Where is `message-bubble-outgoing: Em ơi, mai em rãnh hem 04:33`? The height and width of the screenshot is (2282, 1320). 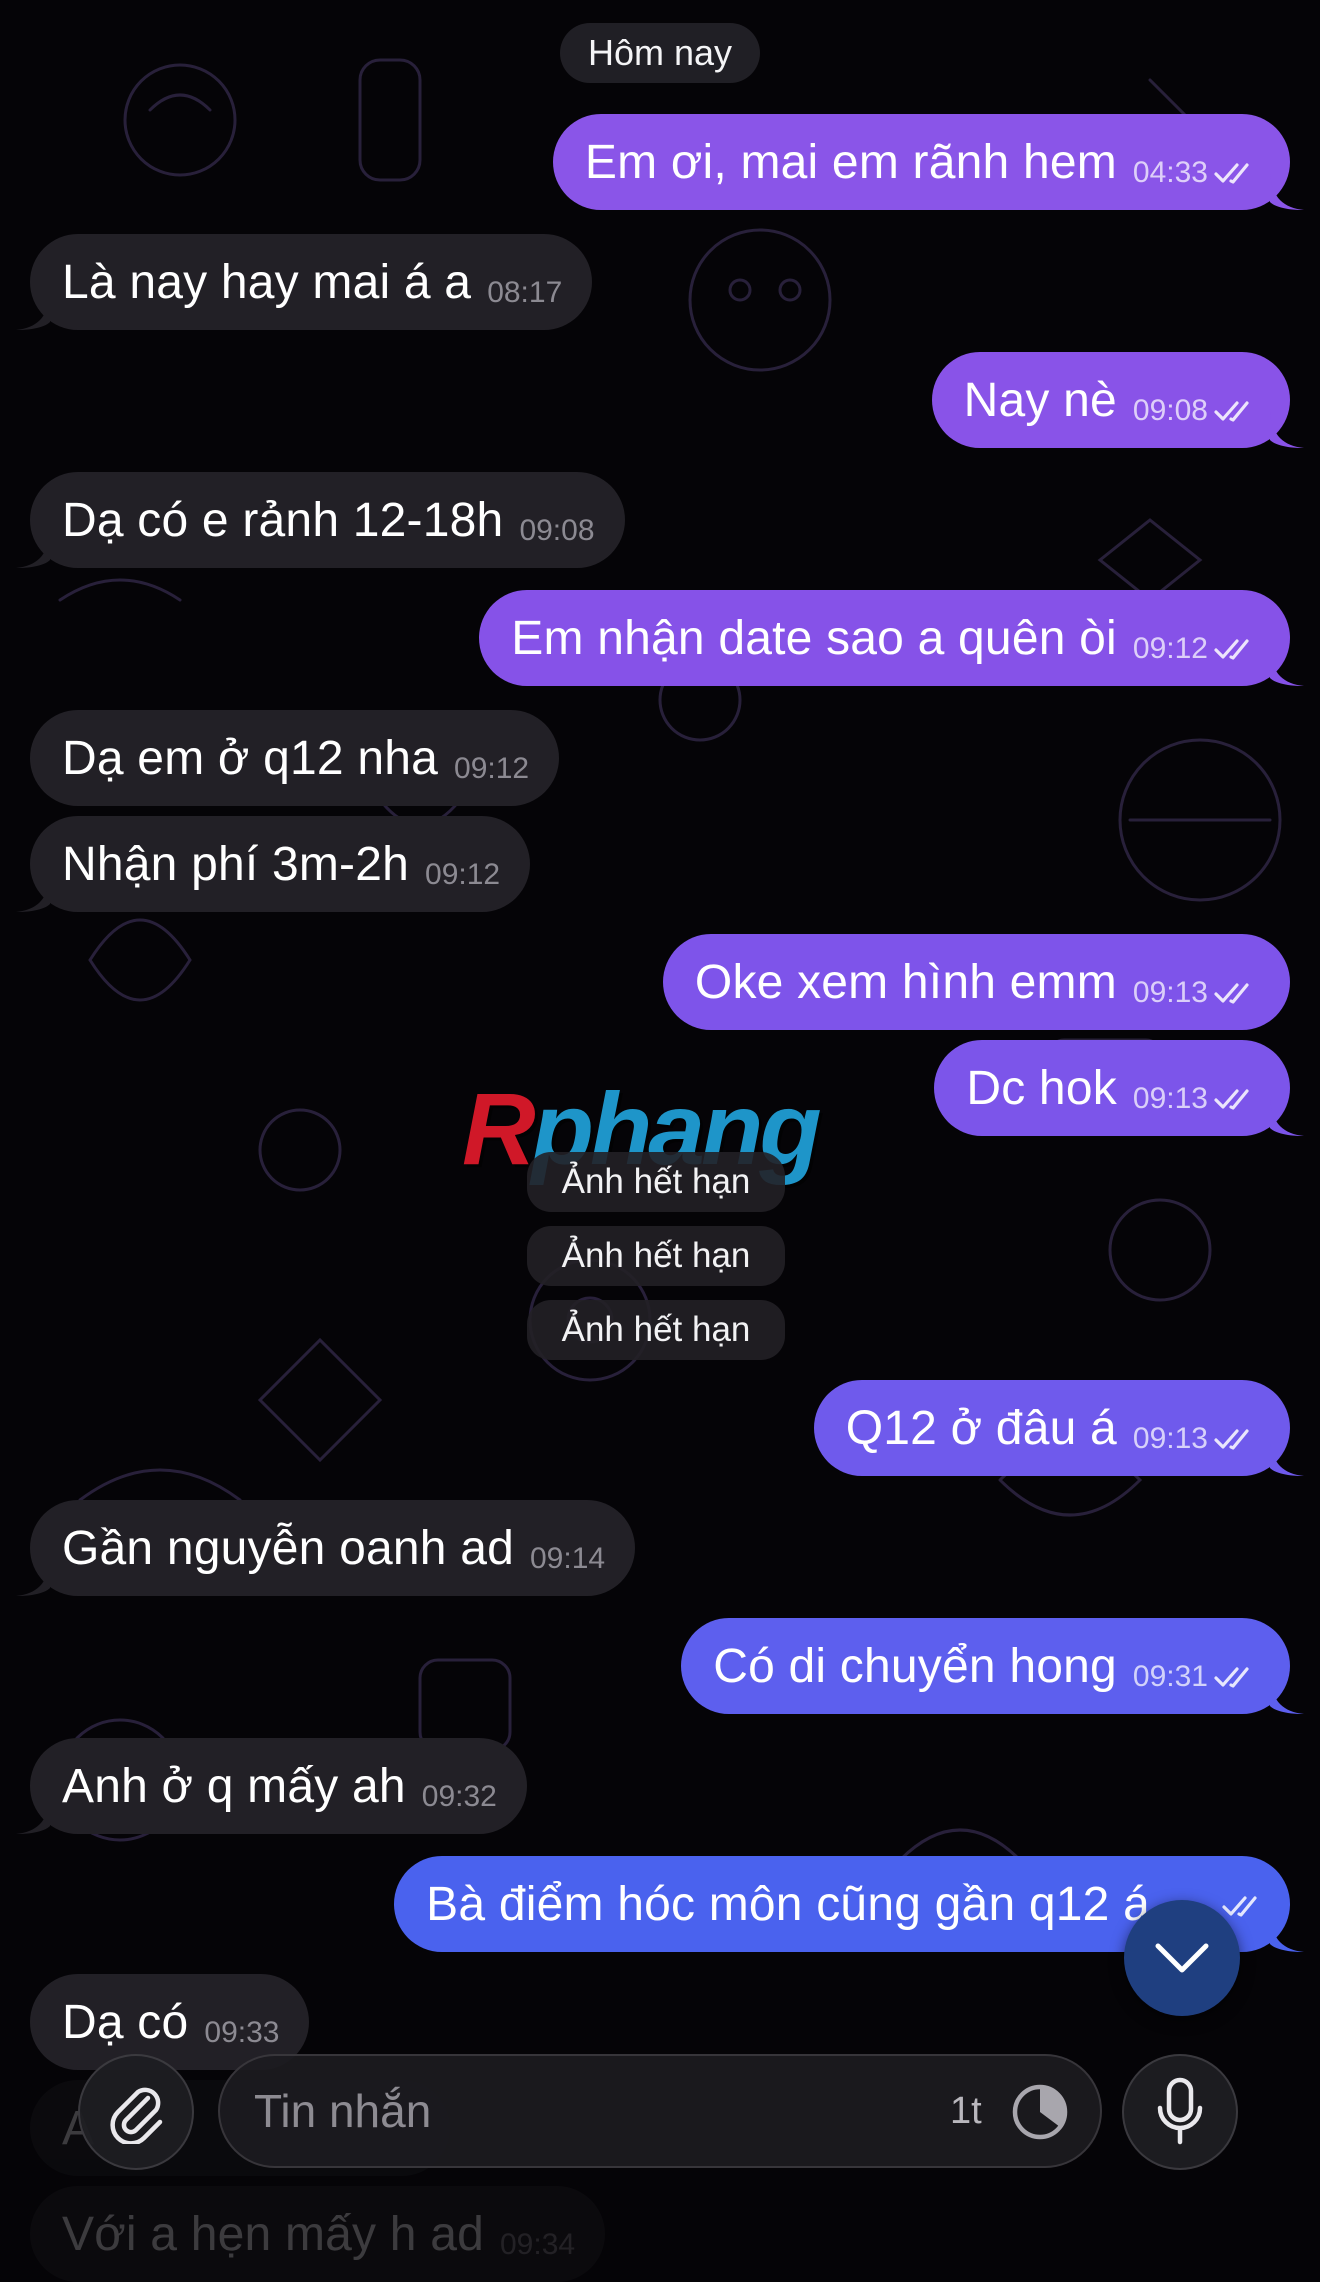 message-bubble-outgoing: Em ơi, mai em rãnh hem 04:33 is located at coordinates (928, 162).